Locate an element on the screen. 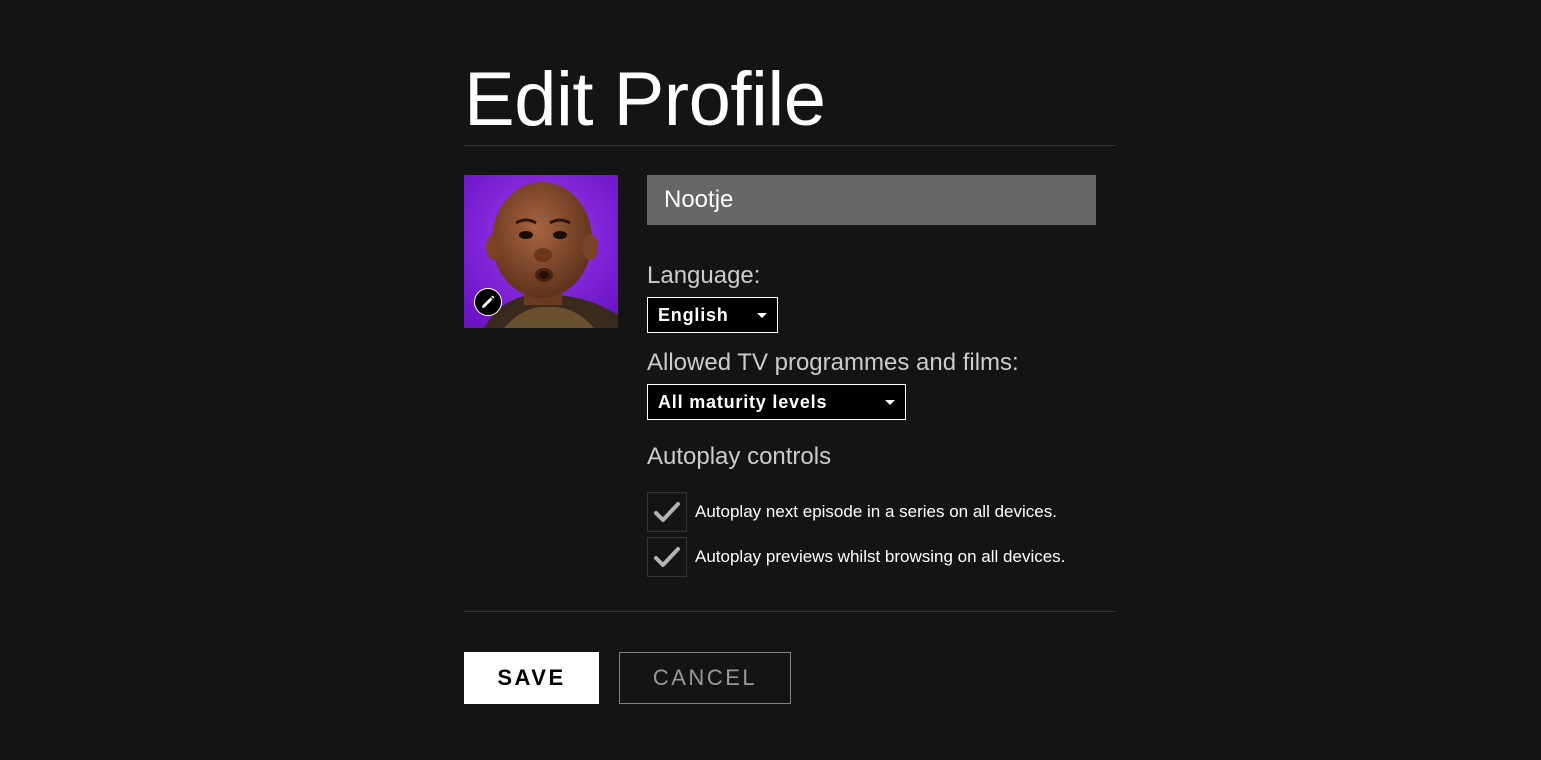 Image resolution: width=1541 pixels, height=760 pixels. autoplay-previews-checkbox is located at coordinates (667, 557).